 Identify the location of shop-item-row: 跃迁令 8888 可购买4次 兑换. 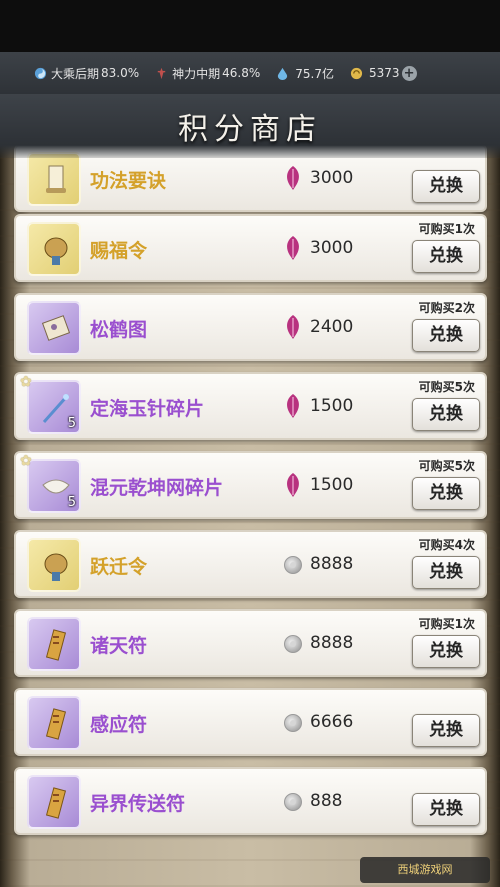
(250, 564).